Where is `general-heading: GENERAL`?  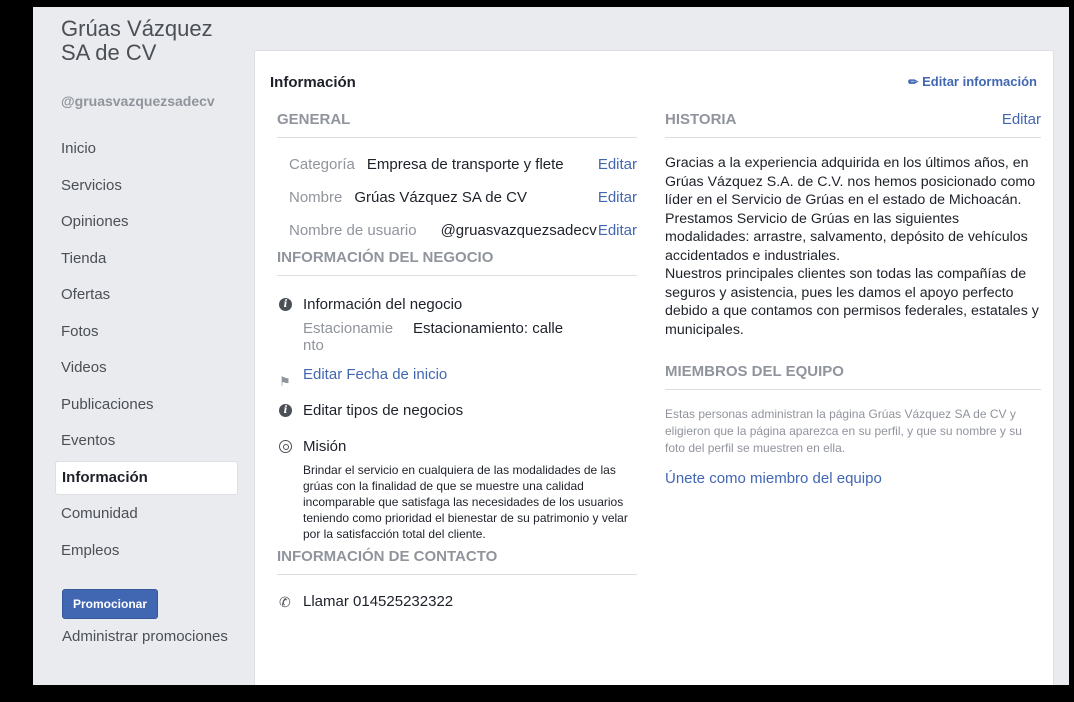
general-heading: GENERAL is located at coordinates (457, 124).